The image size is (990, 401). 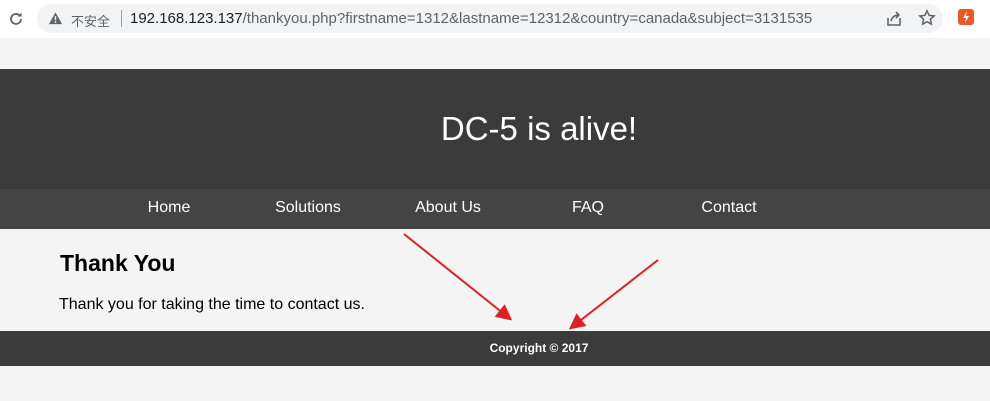 I want to click on warning-icon, so click(x=55, y=18).